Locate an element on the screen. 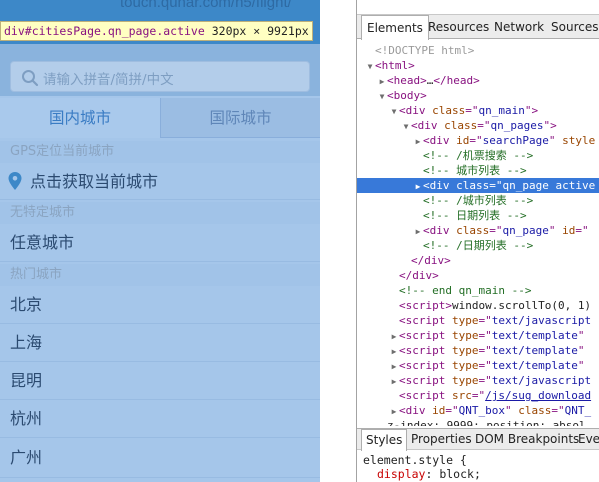  dom-node: ▼ <div class="qn_main"> is located at coordinates (478, 110).